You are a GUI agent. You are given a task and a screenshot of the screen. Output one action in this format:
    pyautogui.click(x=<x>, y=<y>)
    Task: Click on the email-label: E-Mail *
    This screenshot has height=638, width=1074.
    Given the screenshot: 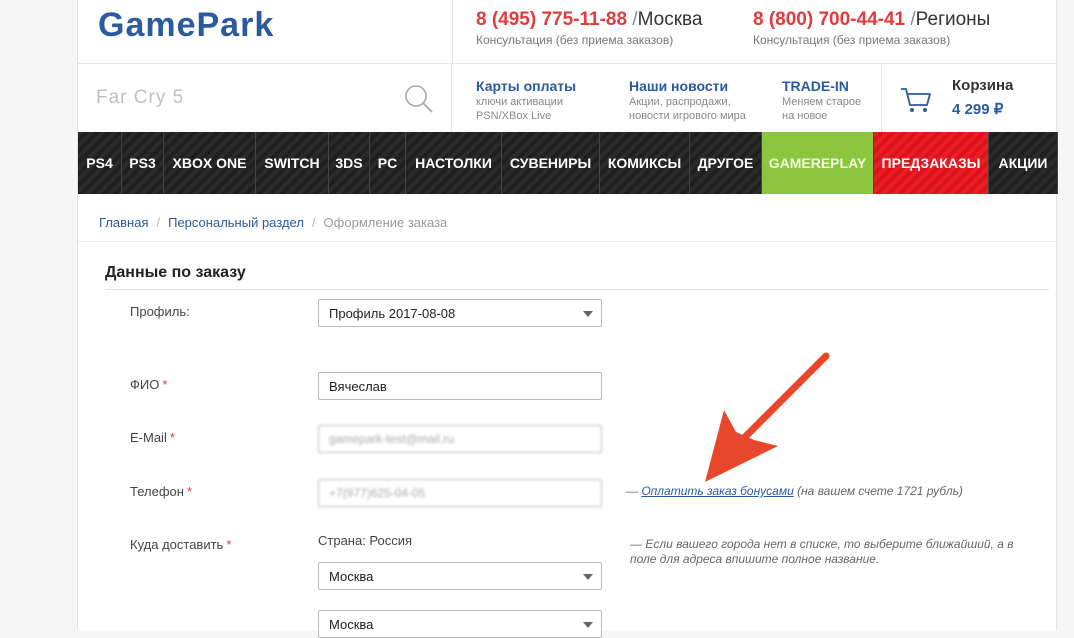 What is the action you would take?
    pyautogui.click(x=152, y=437)
    